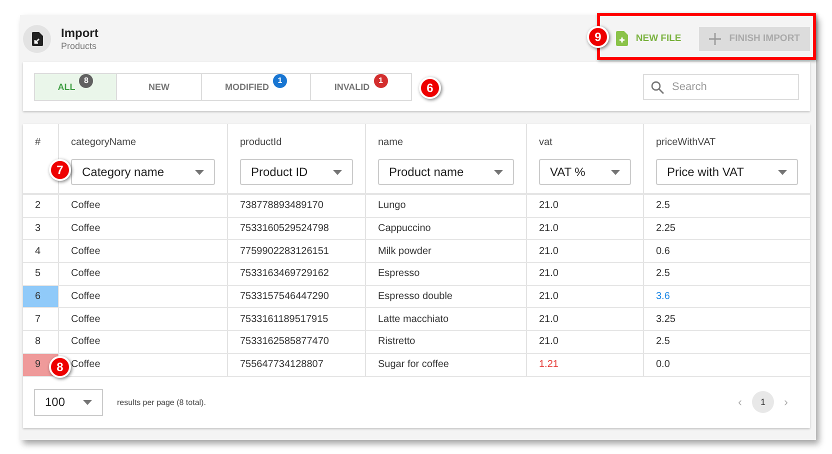  What do you see at coordinates (143, 172) in the screenshot?
I see `column-mapping-select: Category name` at bounding box center [143, 172].